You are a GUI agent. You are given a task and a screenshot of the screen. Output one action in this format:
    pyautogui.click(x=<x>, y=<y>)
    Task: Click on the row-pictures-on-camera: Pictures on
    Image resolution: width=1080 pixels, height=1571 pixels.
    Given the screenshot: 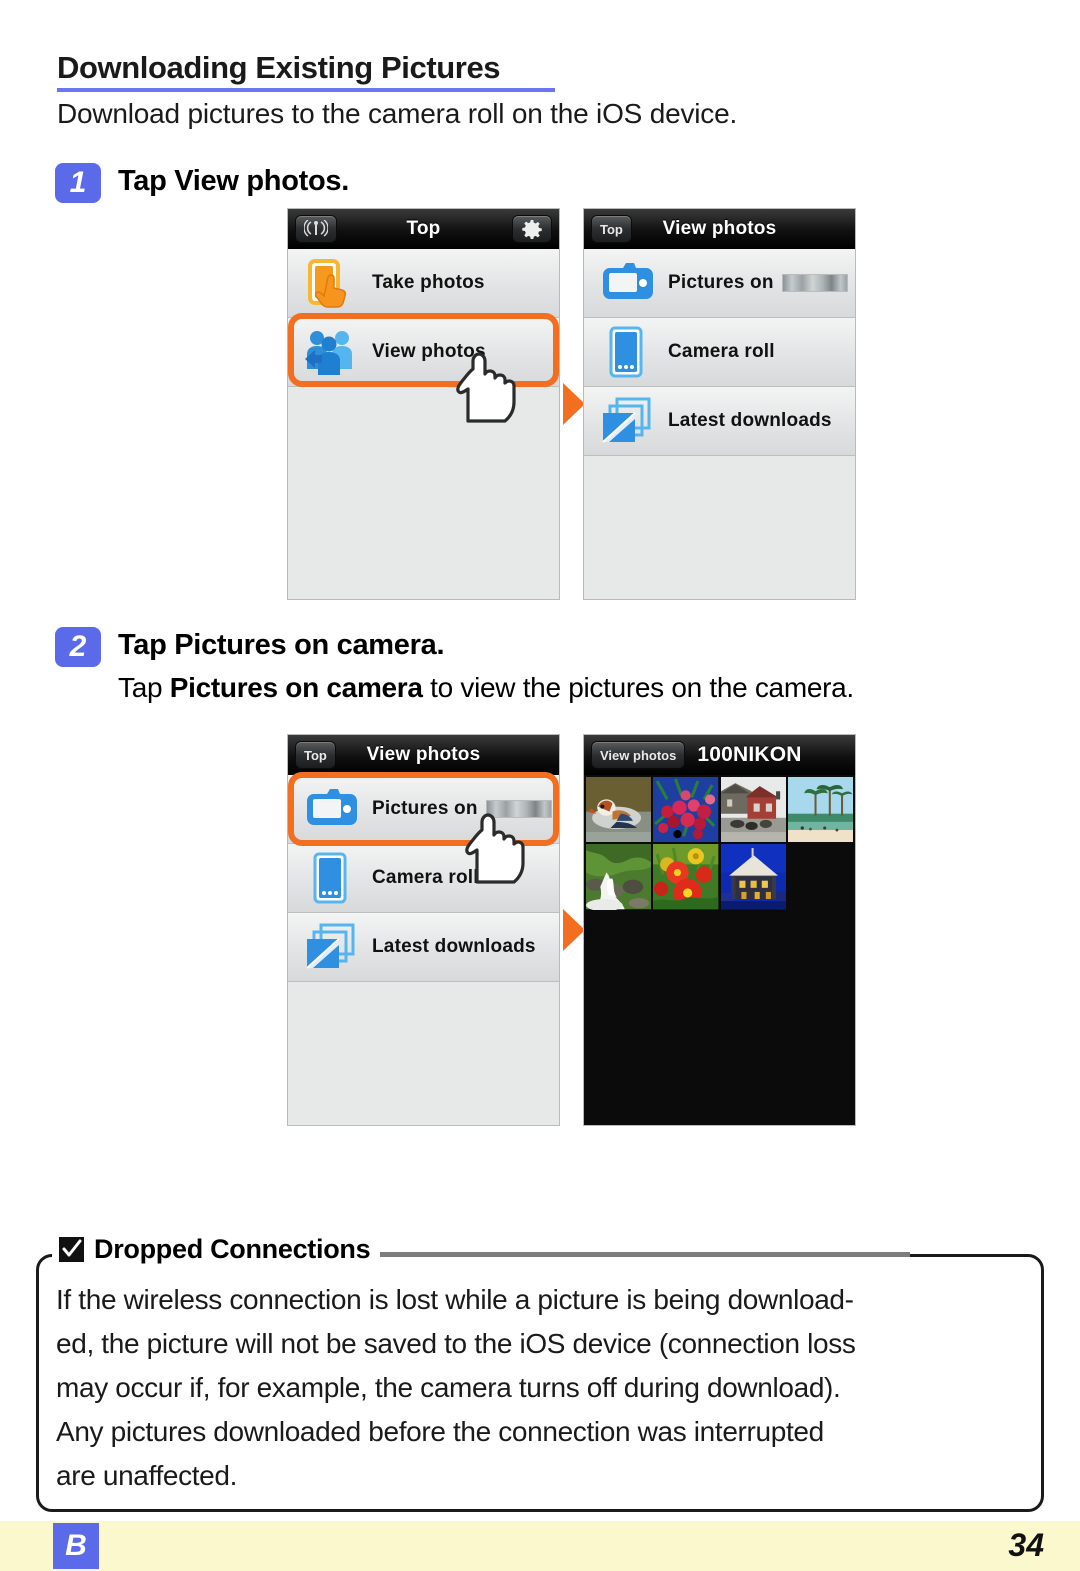 What is the action you would take?
    pyautogui.click(x=719, y=283)
    